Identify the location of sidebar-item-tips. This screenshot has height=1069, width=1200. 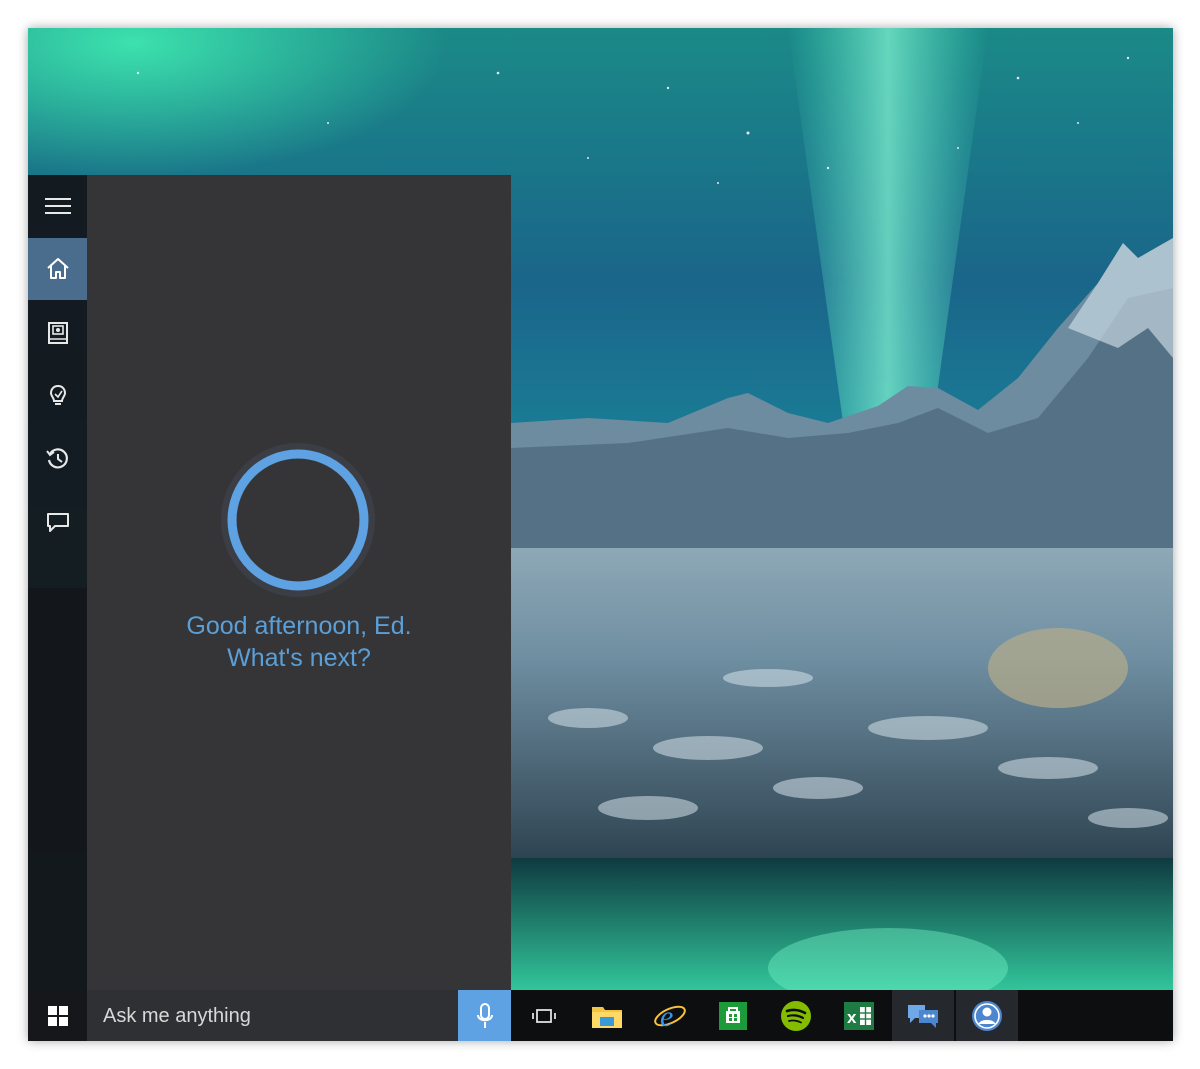
(57, 396).